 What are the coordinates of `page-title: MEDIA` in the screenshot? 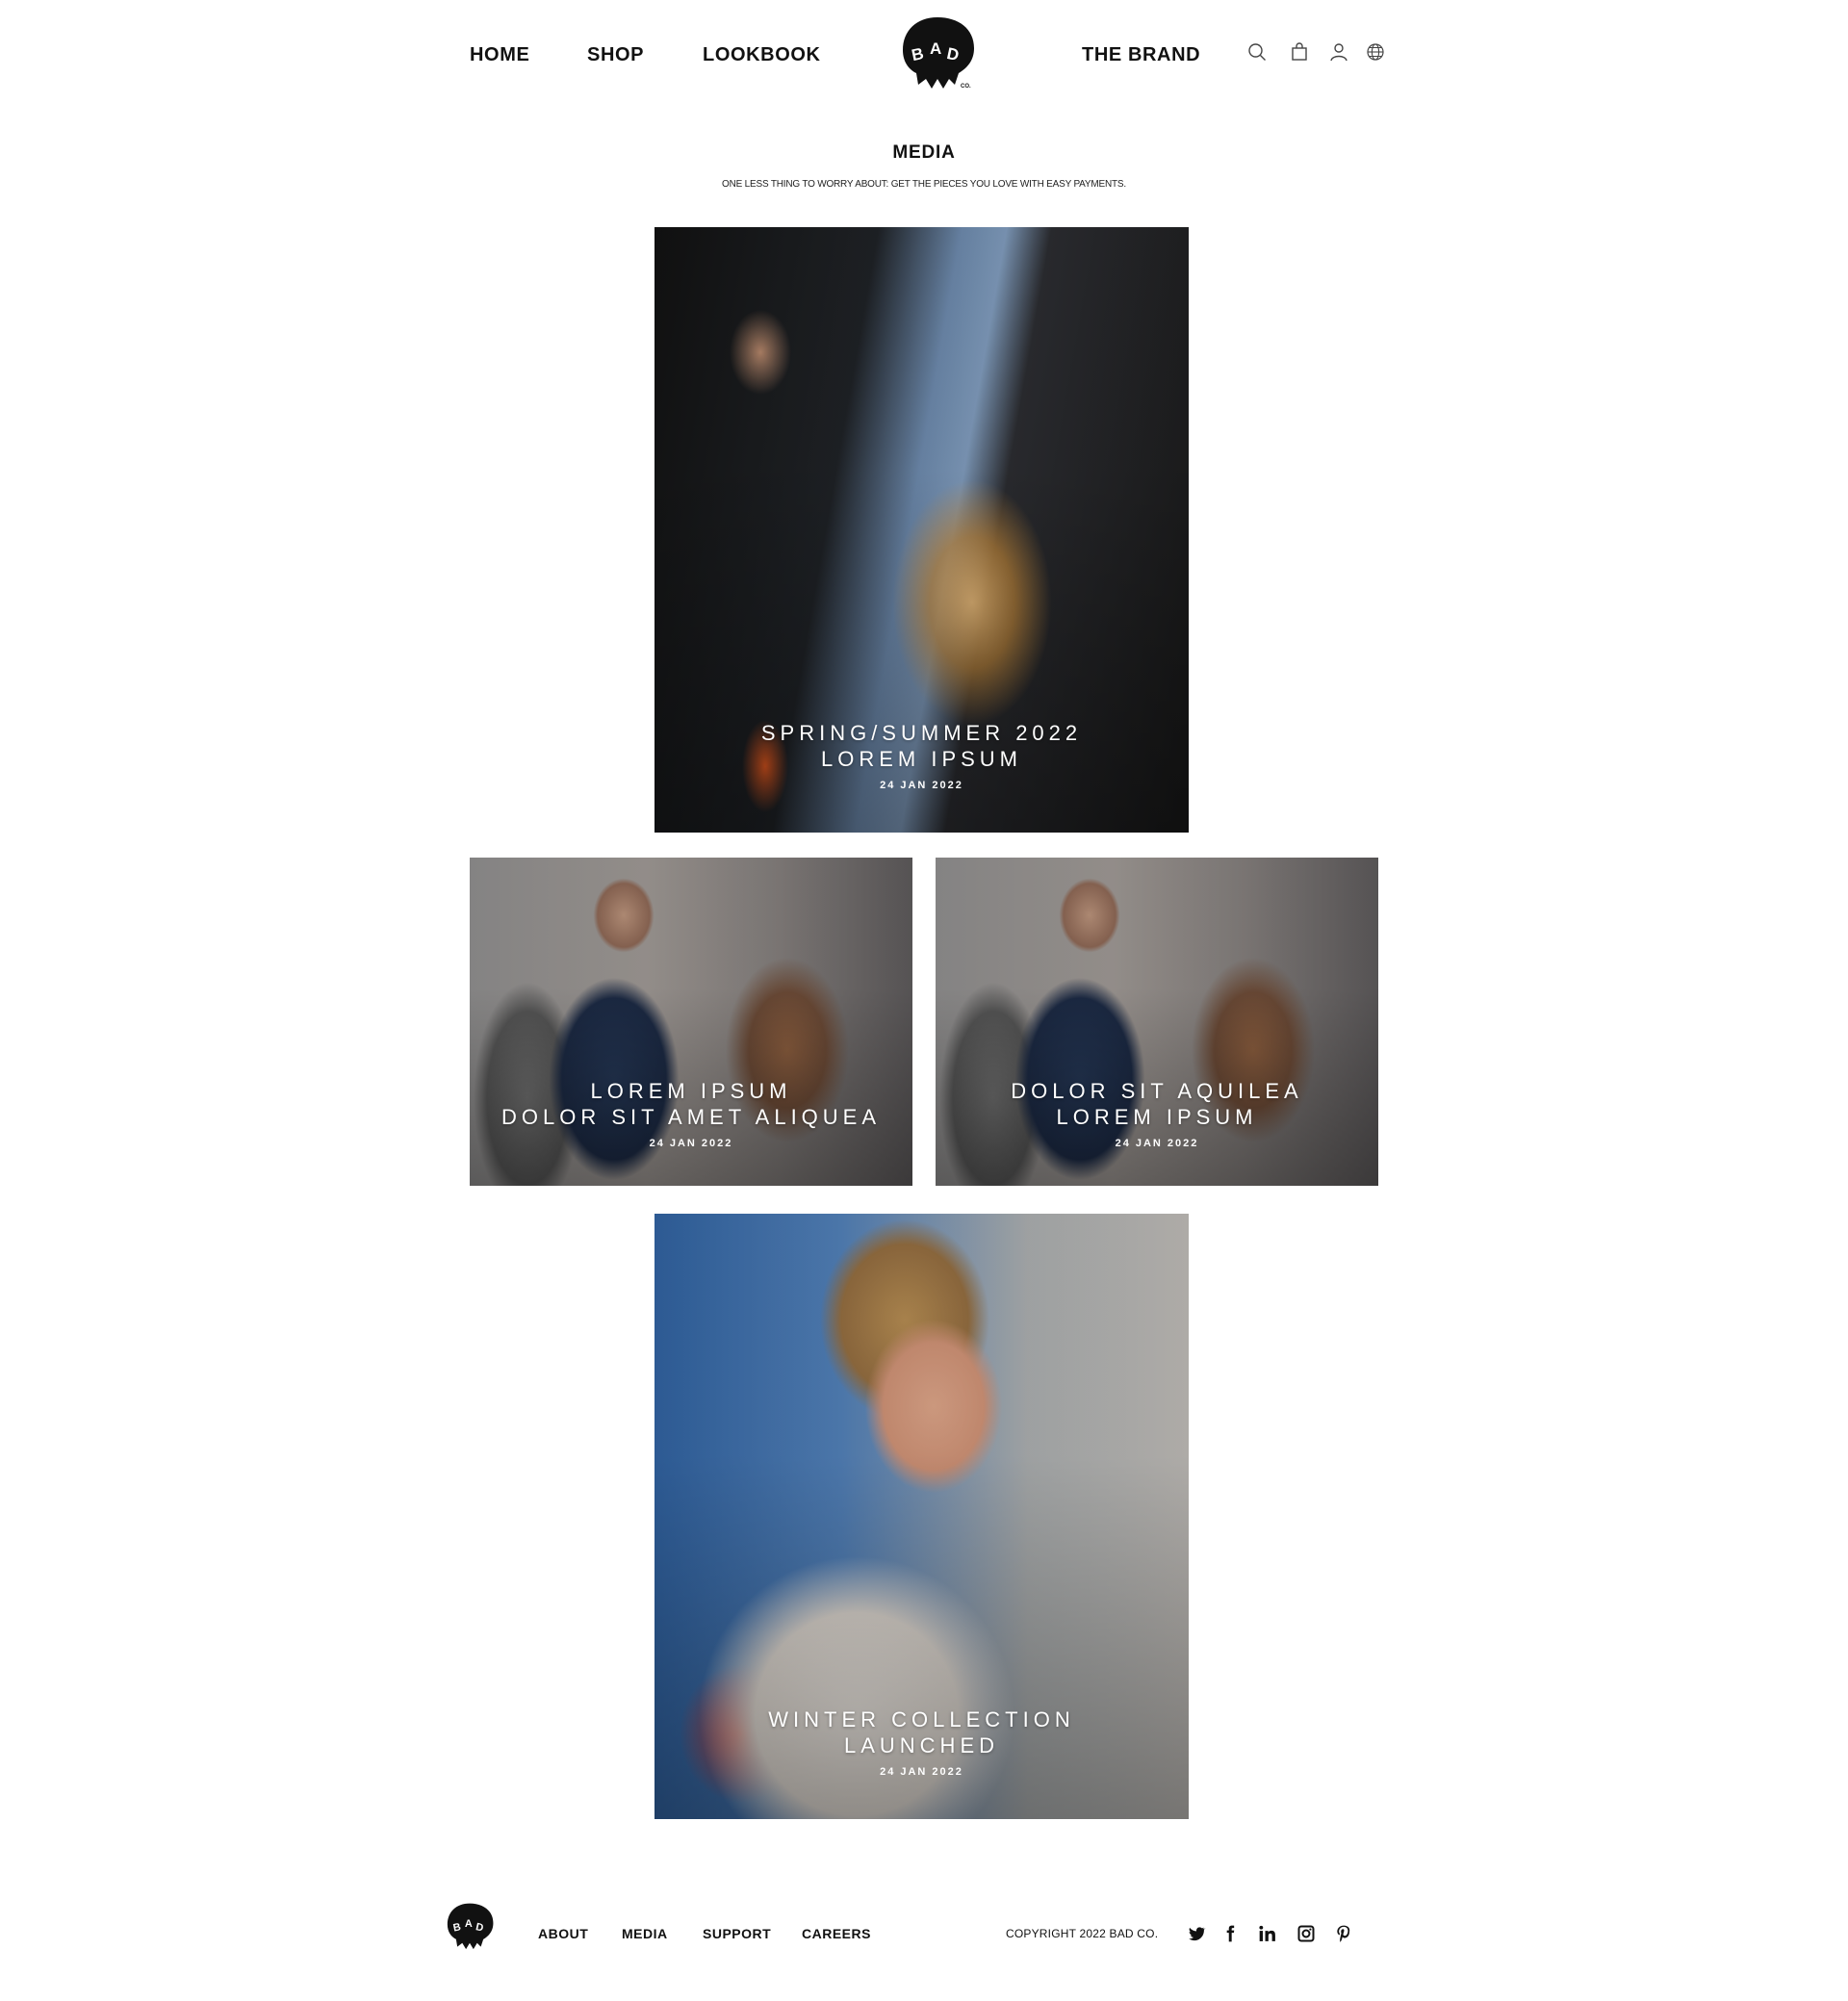 It's located at (924, 152).